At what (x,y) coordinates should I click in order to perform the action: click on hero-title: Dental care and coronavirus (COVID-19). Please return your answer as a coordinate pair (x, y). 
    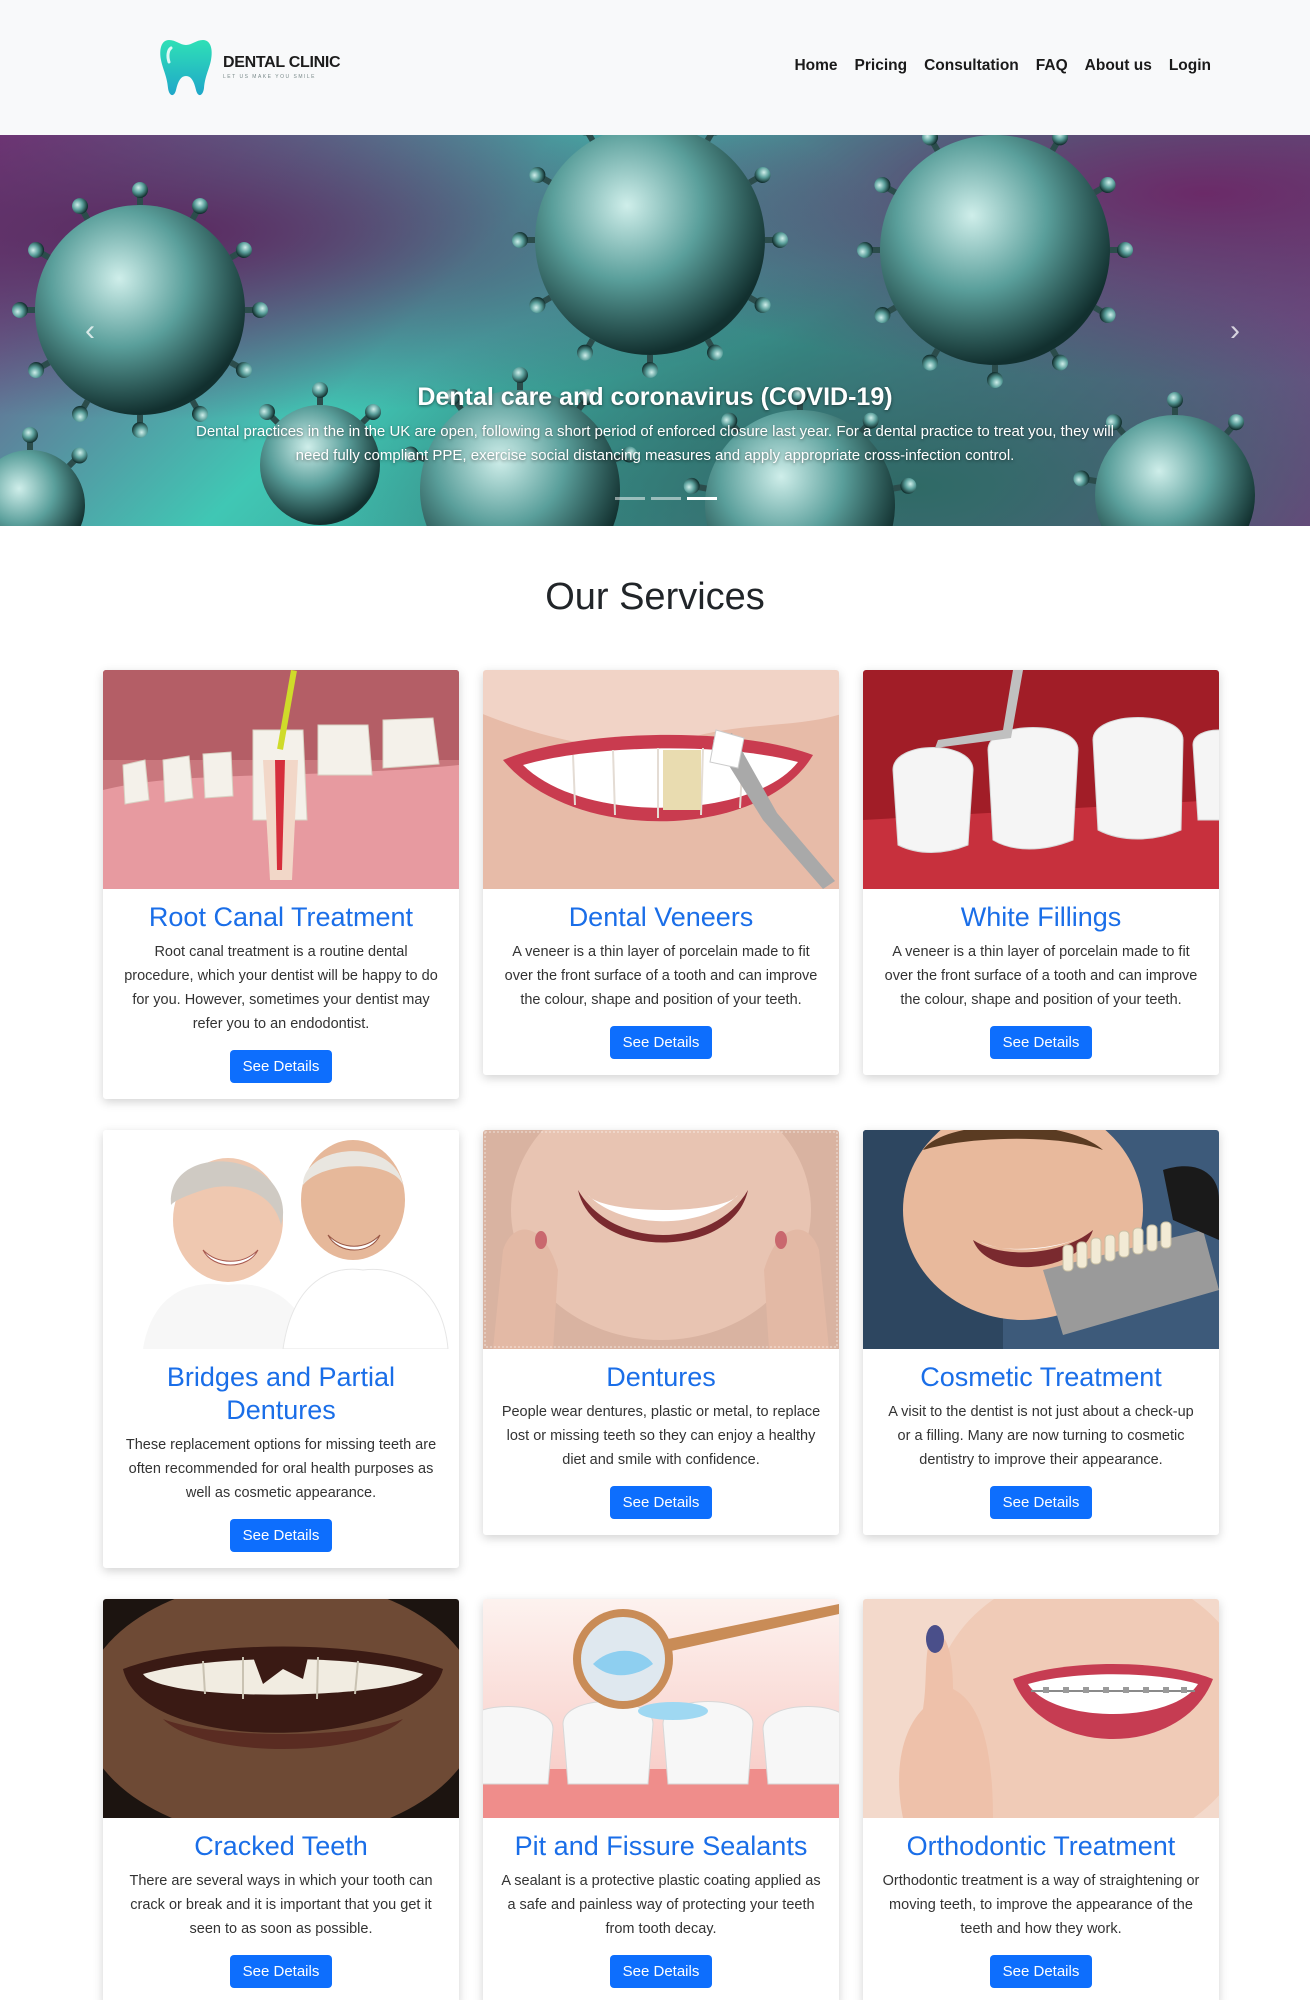
    Looking at the image, I should click on (655, 397).